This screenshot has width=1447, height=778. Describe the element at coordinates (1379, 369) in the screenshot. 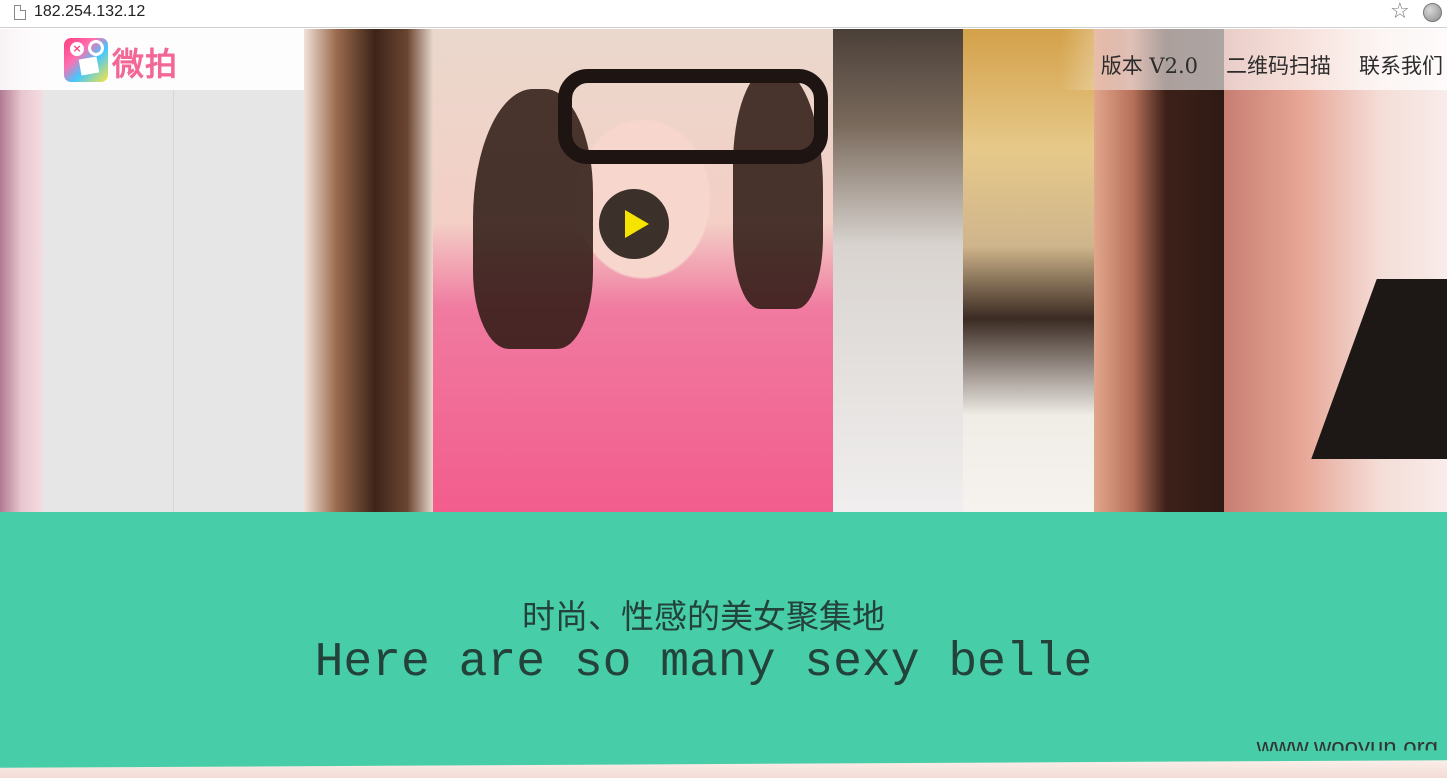

I see `photo-detail` at that location.